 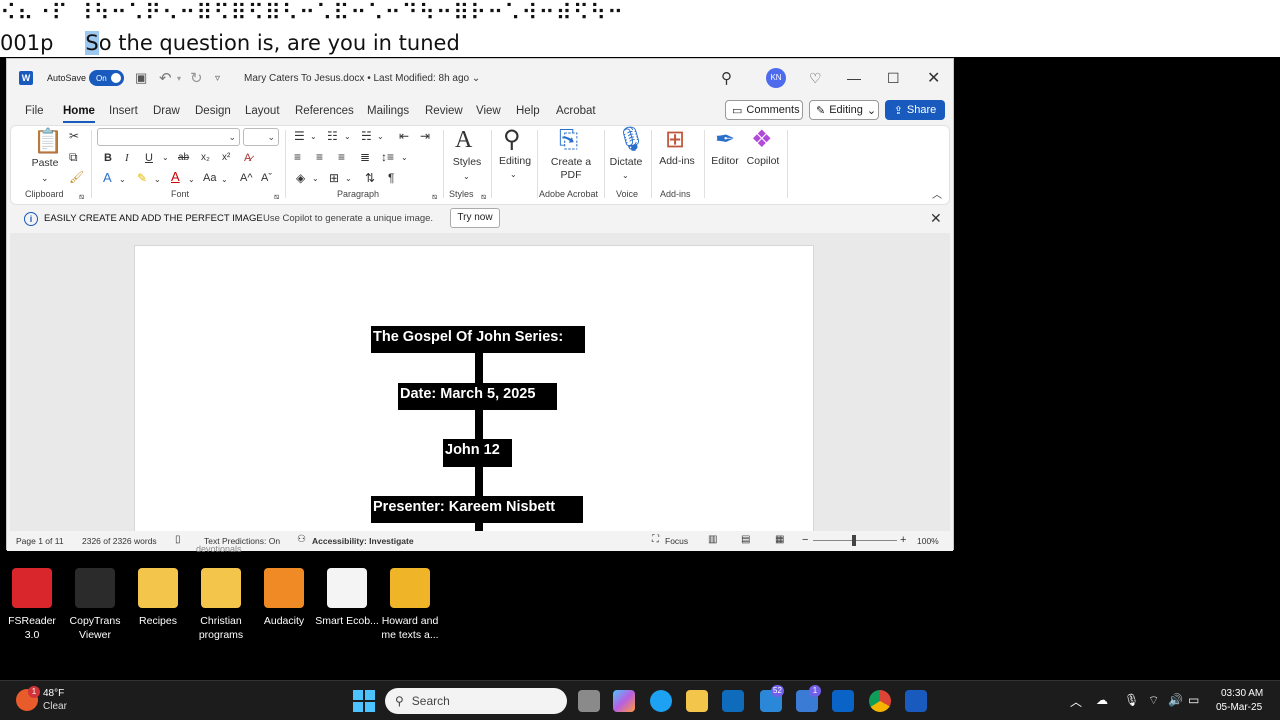 What do you see at coordinates (348, 179) in the screenshot?
I see `borders-dropdown-icon: ⌄` at bounding box center [348, 179].